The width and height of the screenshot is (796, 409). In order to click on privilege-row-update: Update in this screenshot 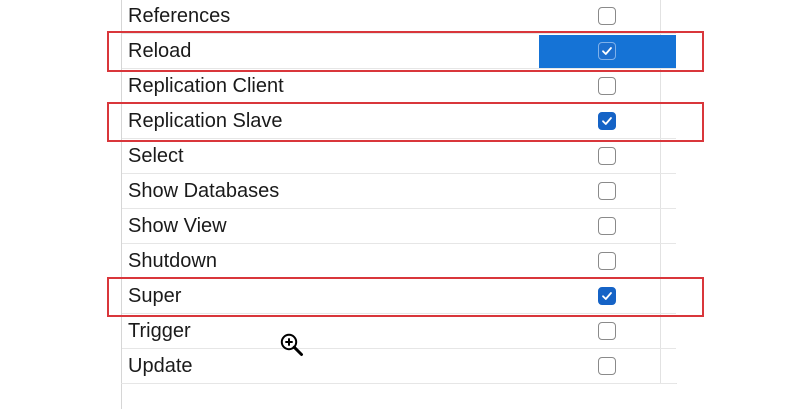, I will do `click(399, 366)`.